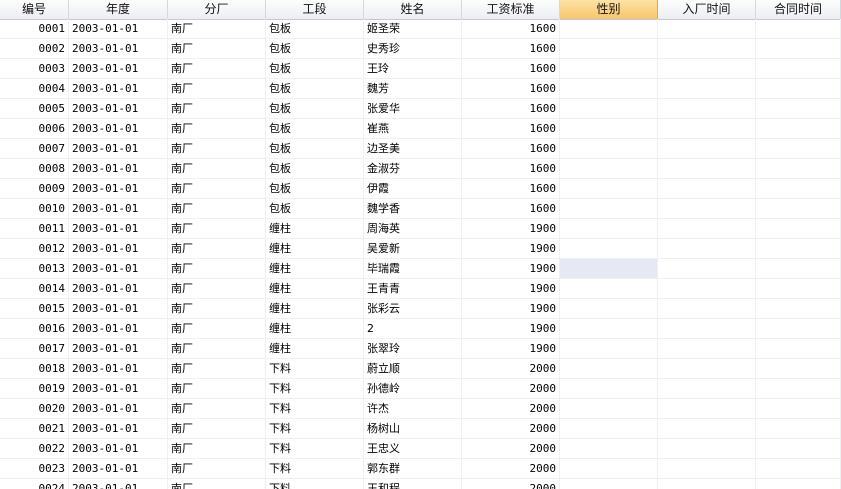 The height and width of the screenshot is (489, 841). I want to click on cell-name: 周海英, so click(413, 229).